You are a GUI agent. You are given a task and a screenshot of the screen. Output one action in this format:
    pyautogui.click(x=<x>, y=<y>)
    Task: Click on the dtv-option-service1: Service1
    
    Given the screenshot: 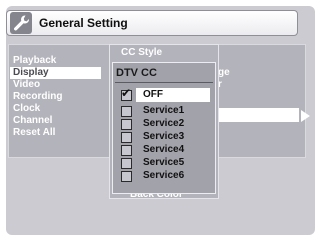 What is the action you would take?
    pyautogui.click(x=165, y=111)
    